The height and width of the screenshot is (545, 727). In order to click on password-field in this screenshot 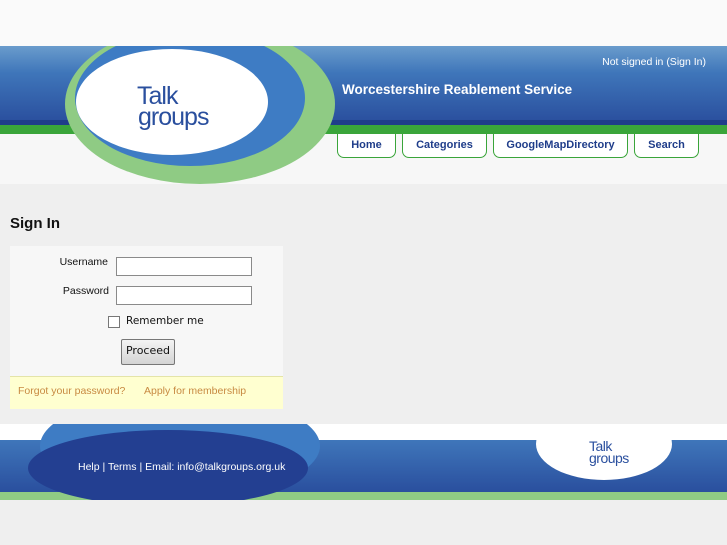, I will do `click(184, 295)`.